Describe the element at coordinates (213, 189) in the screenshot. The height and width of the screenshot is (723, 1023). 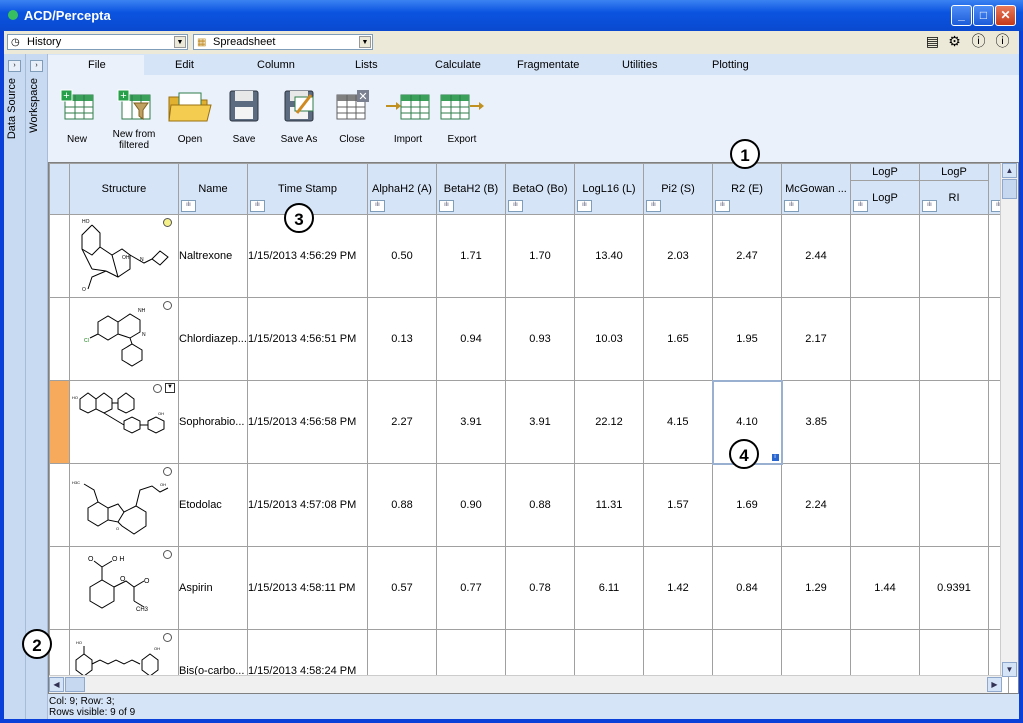
I see `column-header-name: Name ılı` at that location.